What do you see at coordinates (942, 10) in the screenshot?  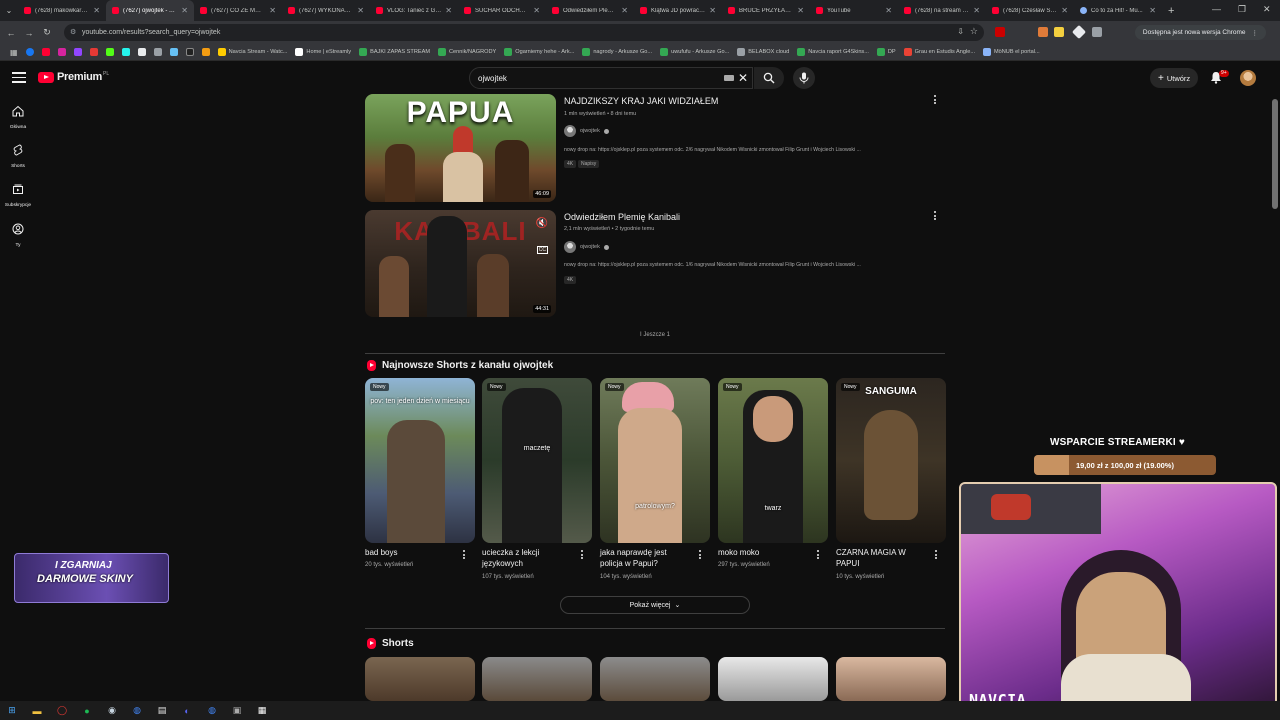 I see `browser-tab: (7628) na stream -... ✕` at bounding box center [942, 10].